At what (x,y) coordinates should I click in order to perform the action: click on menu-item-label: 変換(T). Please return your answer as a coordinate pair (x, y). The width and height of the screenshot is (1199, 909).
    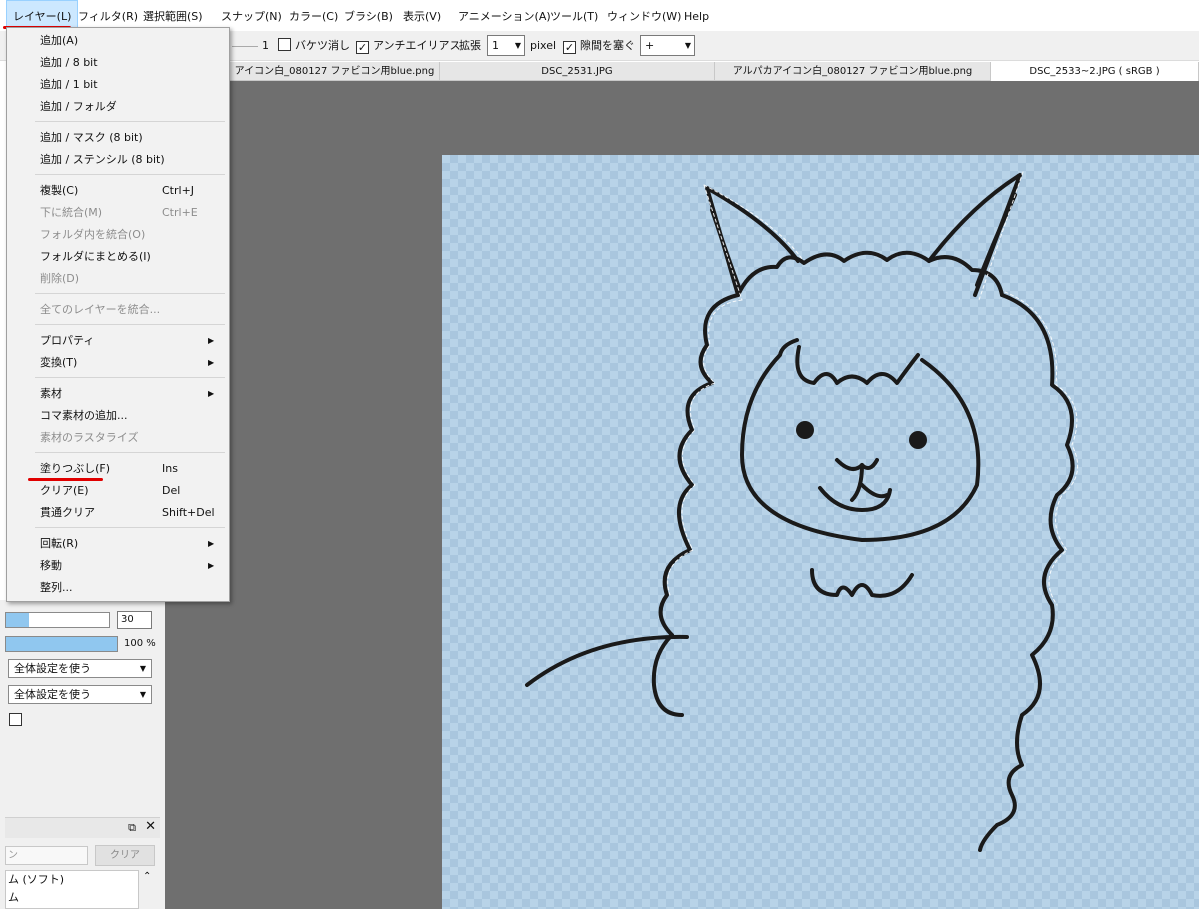
    Looking at the image, I should click on (59, 362).